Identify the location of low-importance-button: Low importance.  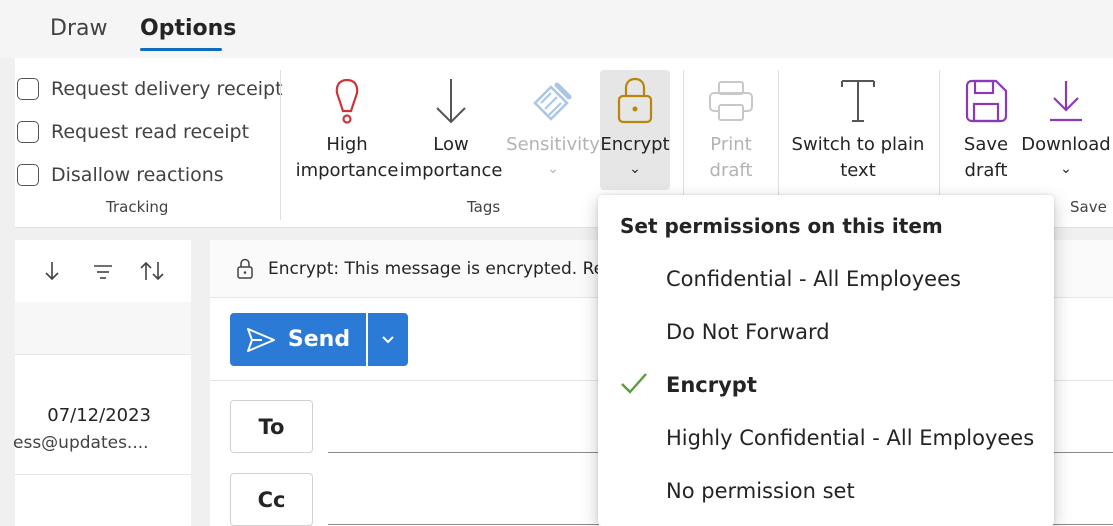
(451, 127).